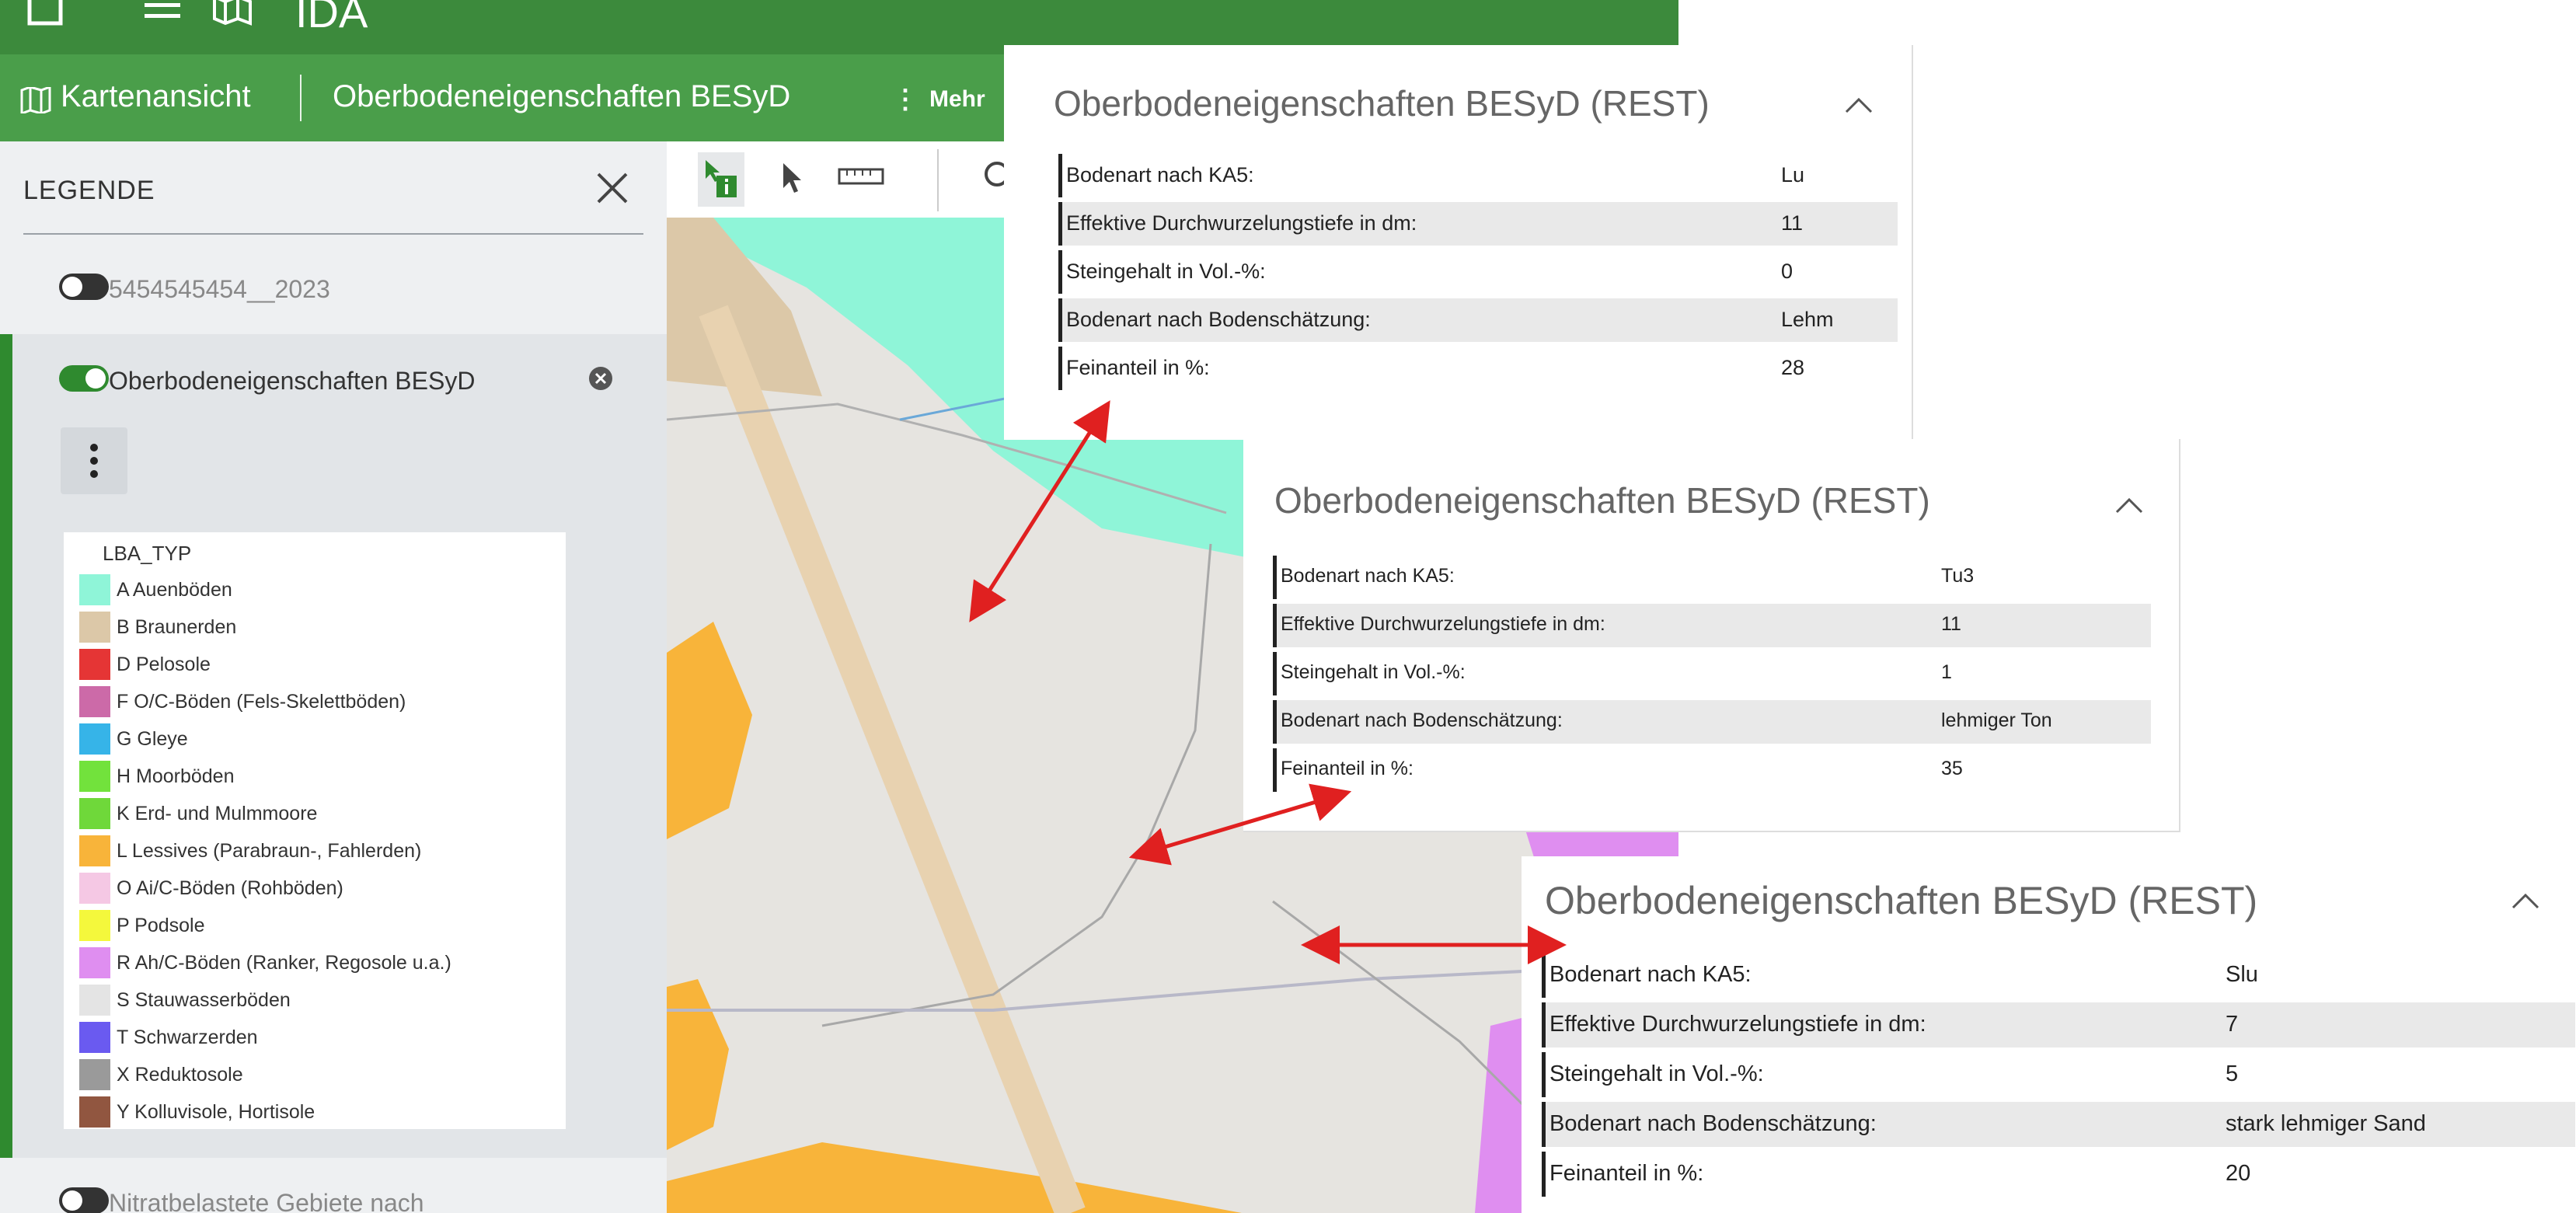 The image size is (2576, 1213). What do you see at coordinates (219, 289) in the screenshot?
I see `layer-name: 5454545454__2023` at bounding box center [219, 289].